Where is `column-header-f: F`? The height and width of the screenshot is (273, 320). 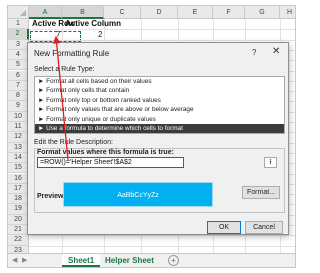
column-header-f: F is located at coordinates (229, 12).